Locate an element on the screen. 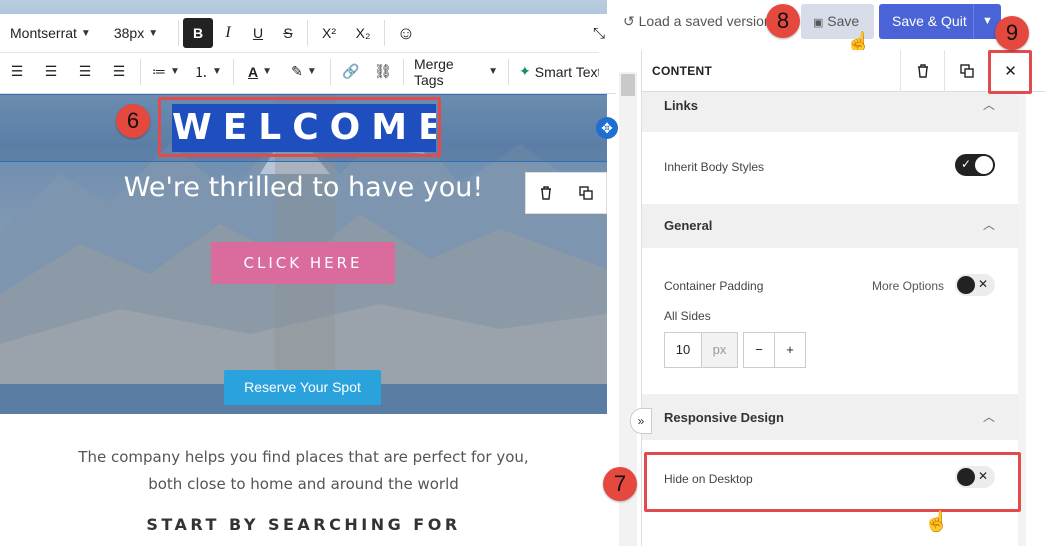  smart-text-button: ✦ Smart Text is located at coordinates (556, 72).